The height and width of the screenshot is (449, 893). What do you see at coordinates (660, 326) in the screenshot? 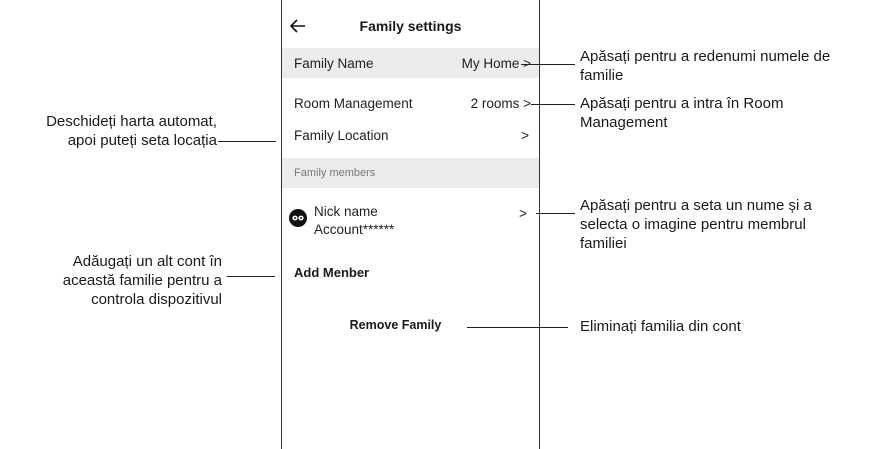
I see `remove-annotation-line-1: Eliminați familia din cont` at bounding box center [660, 326].